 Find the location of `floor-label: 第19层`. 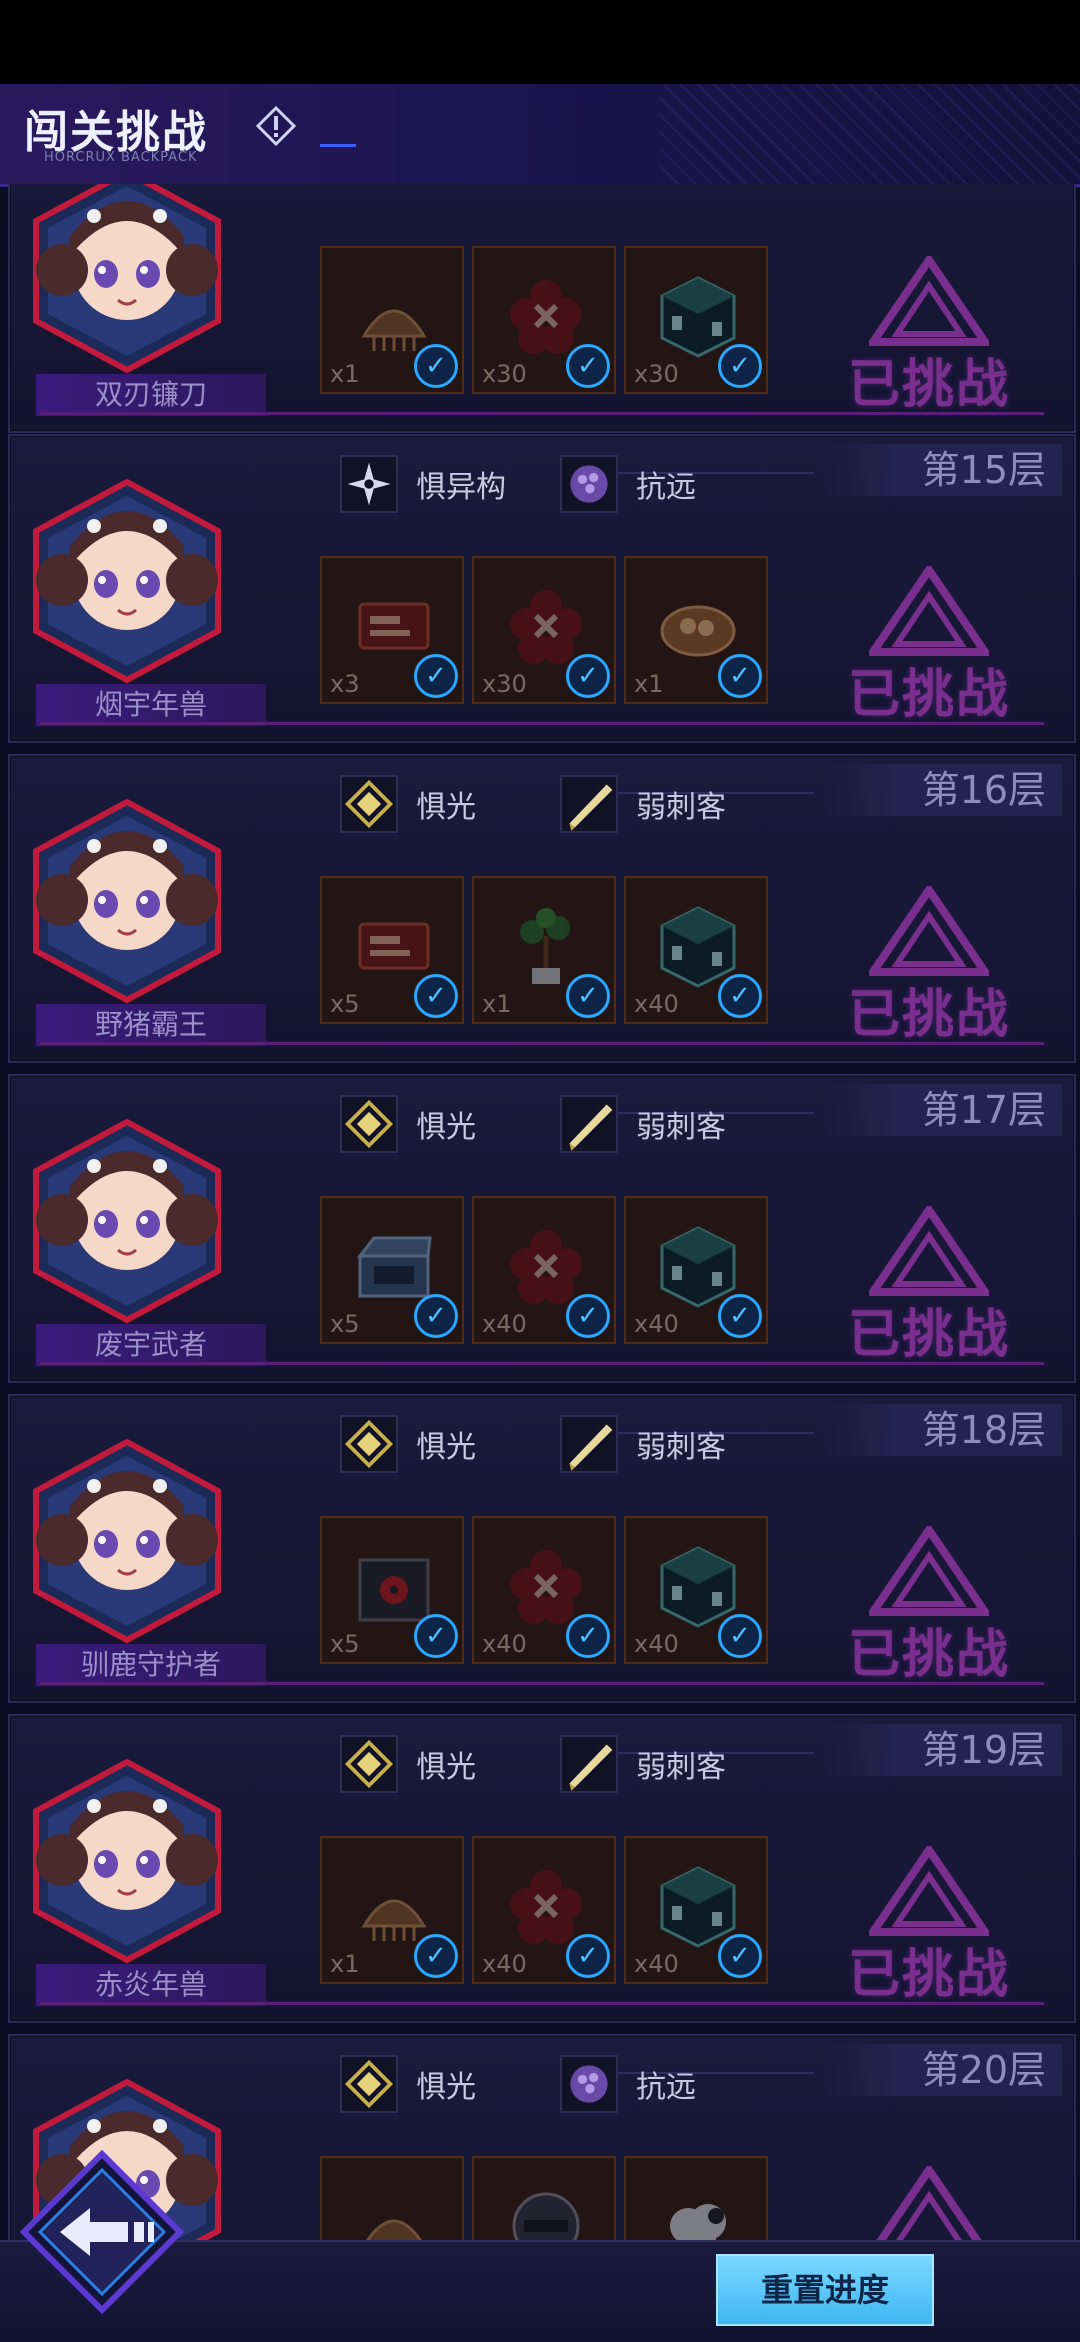

floor-label: 第19层 is located at coordinates (942, 1750).